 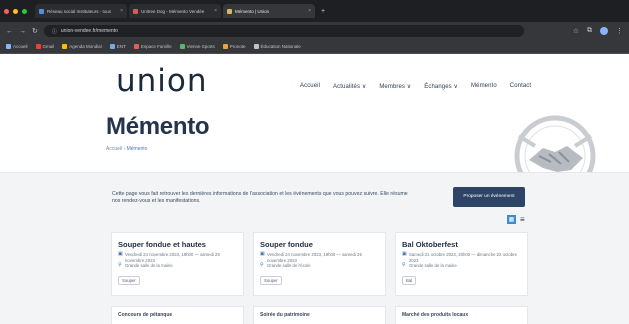 What do you see at coordinates (35, 31) in the screenshot?
I see `reload-icon: ↻` at bounding box center [35, 31].